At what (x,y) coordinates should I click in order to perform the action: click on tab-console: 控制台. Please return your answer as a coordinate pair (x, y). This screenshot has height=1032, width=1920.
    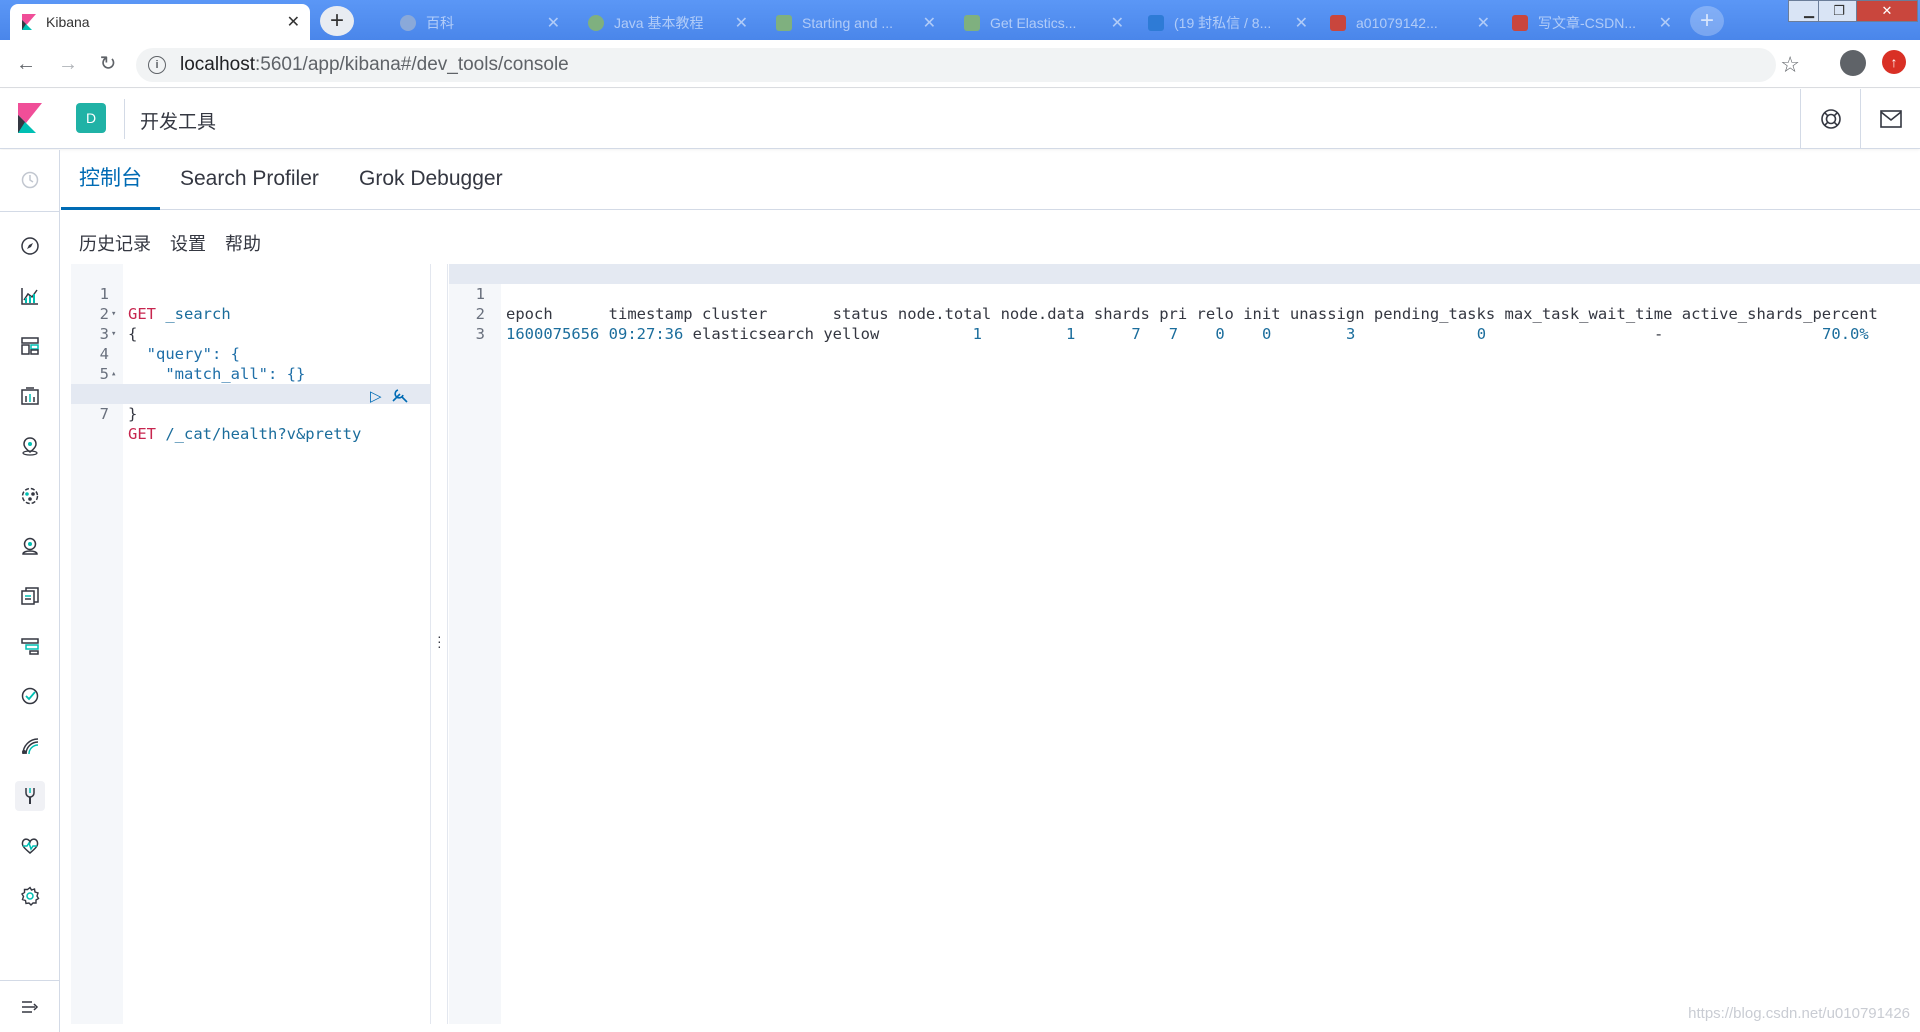
    Looking at the image, I should click on (110, 180).